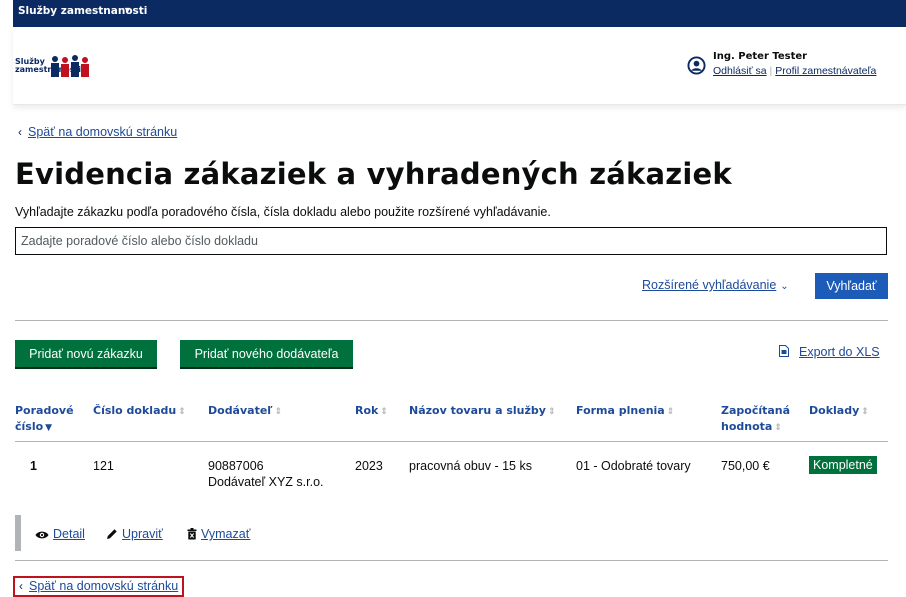 The height and width of the screenshot is (597, 906). Describe the element at coordinates (49, 428) in the screenshot. I see `sort-descending-icon: ▼` at that location.